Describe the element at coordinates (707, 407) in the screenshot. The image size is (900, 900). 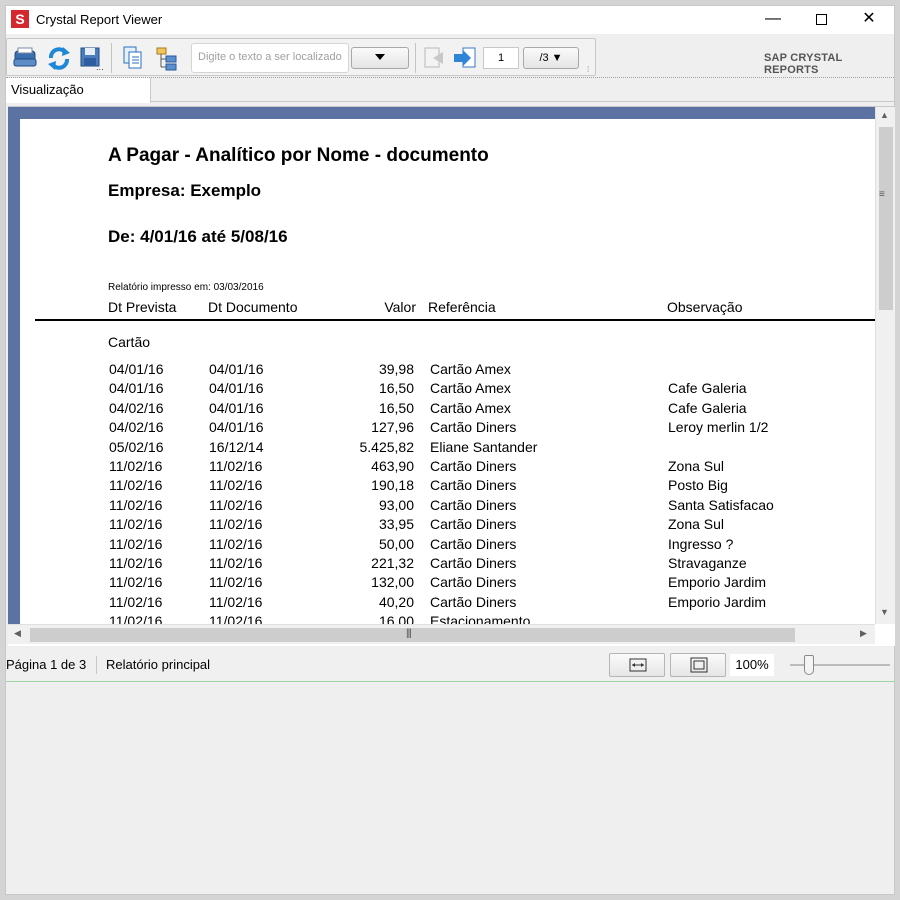
I see `cell-observacao: Cafe Galeria` at that location.